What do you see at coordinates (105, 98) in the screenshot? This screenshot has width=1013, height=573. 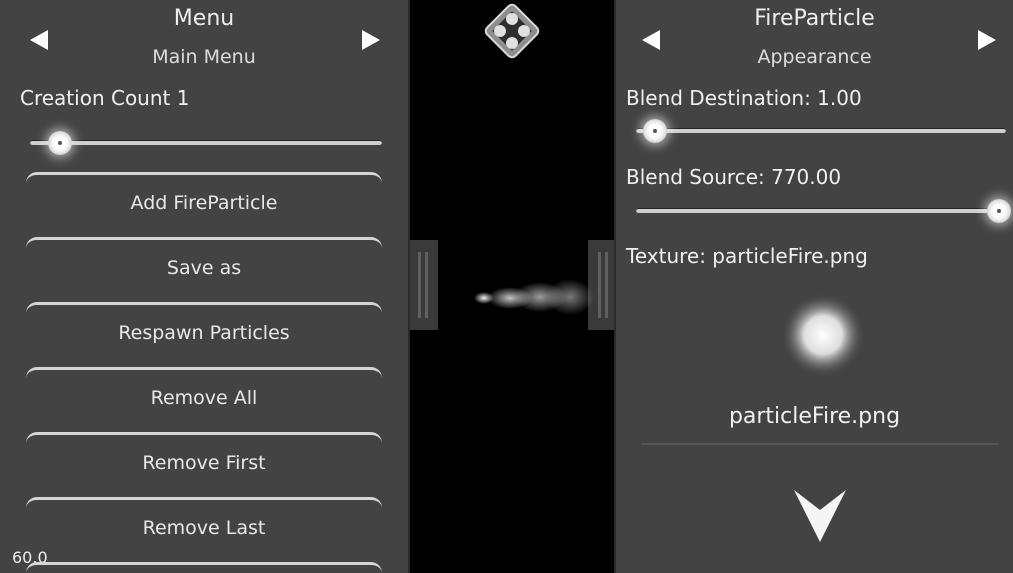 I see `creation-count-label: Creation Count 1` at bounding box center [105, 98].